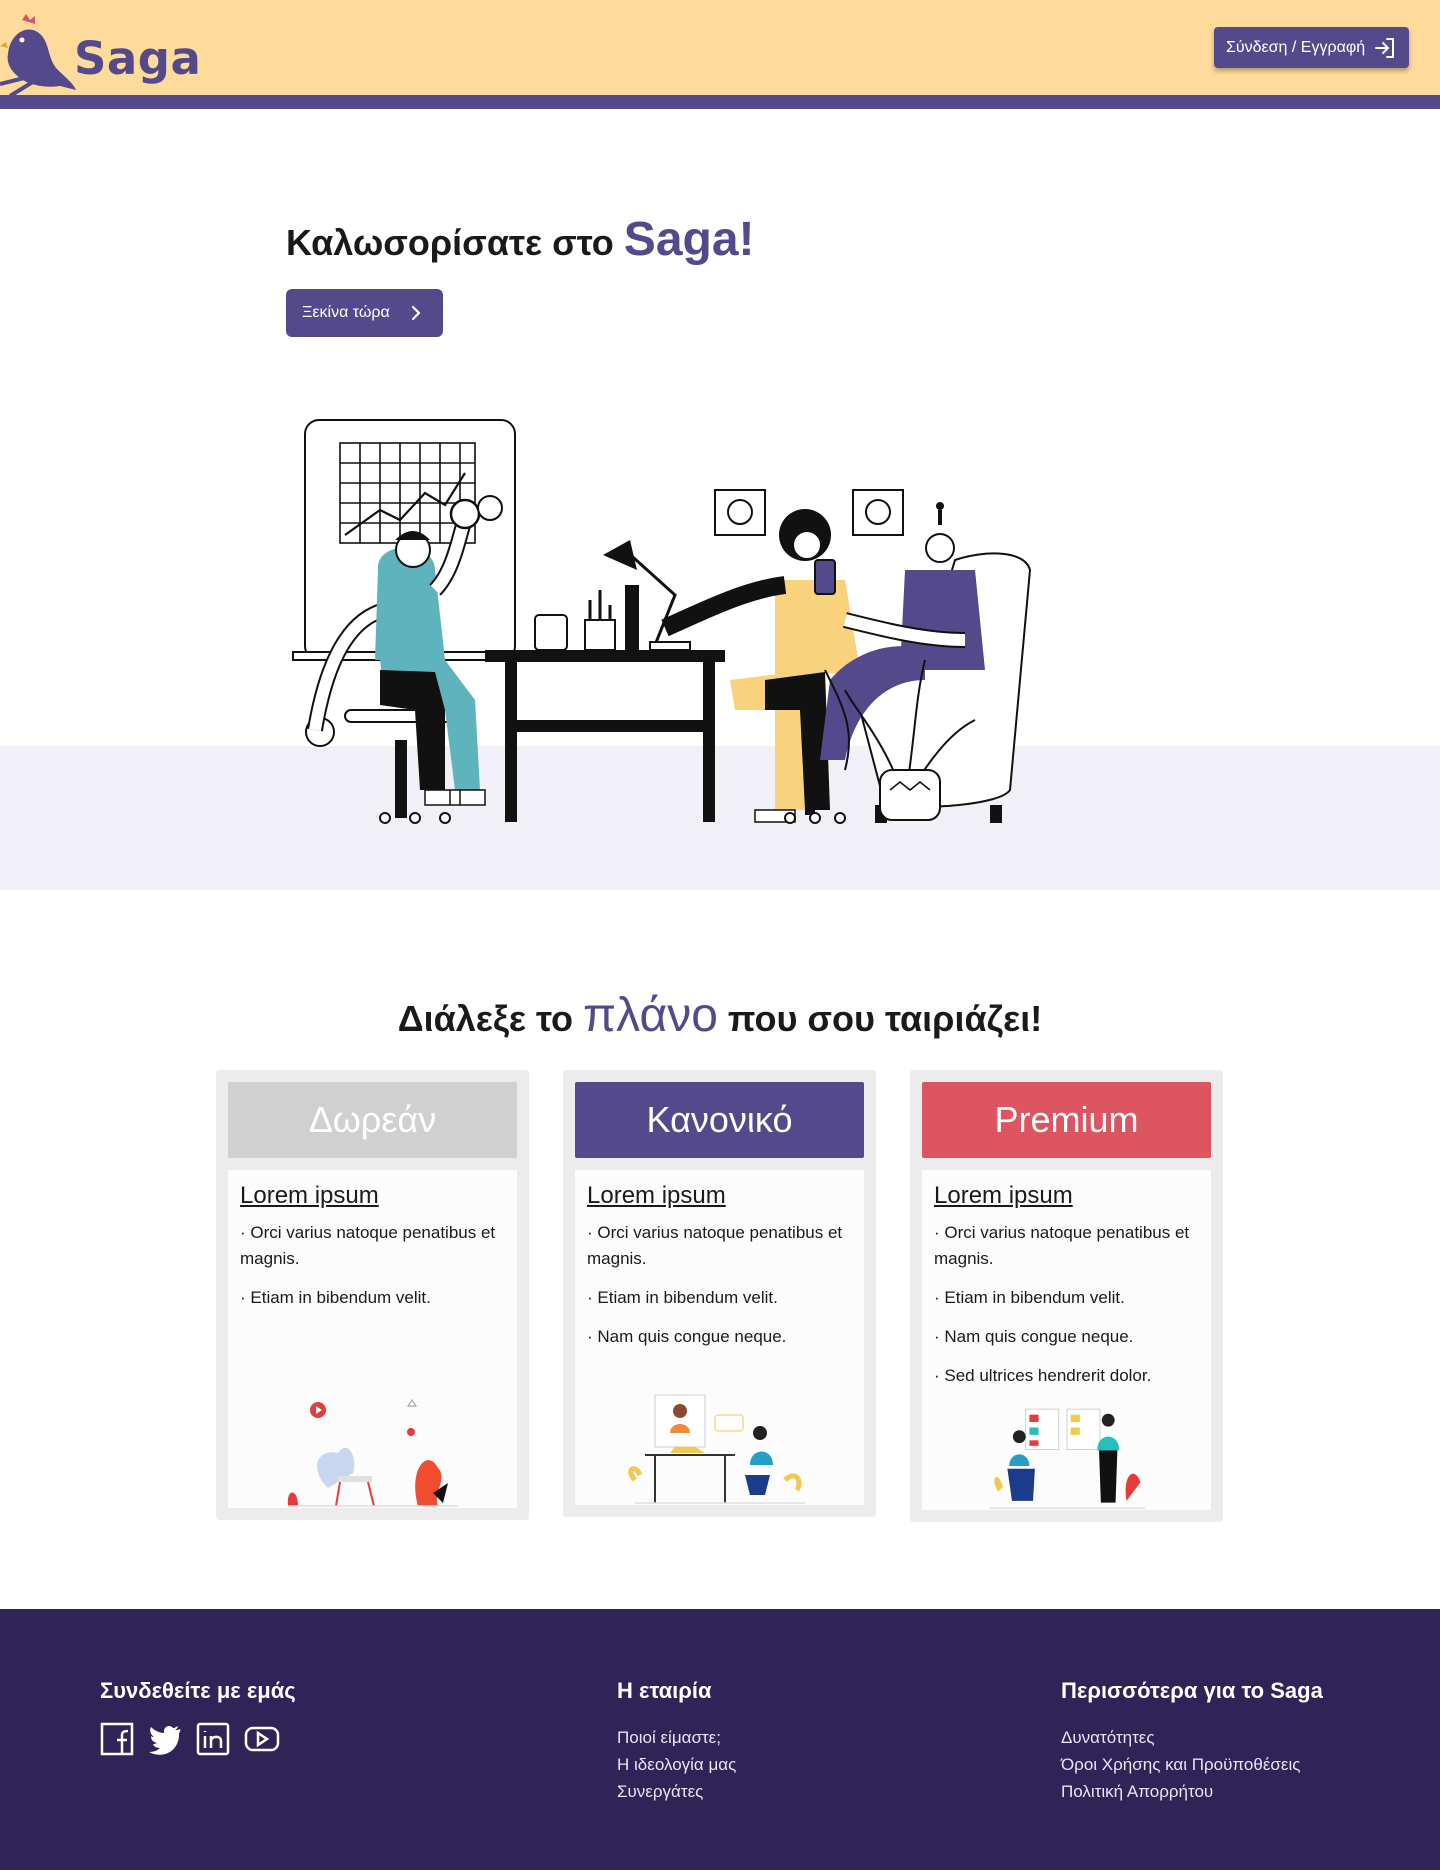 This screenshot has height=1870, width=1440. Describe the element at coordinates (485, 1018) in the screenshot. I see `plans-title-prefix: Διάλεξε το` at that location.